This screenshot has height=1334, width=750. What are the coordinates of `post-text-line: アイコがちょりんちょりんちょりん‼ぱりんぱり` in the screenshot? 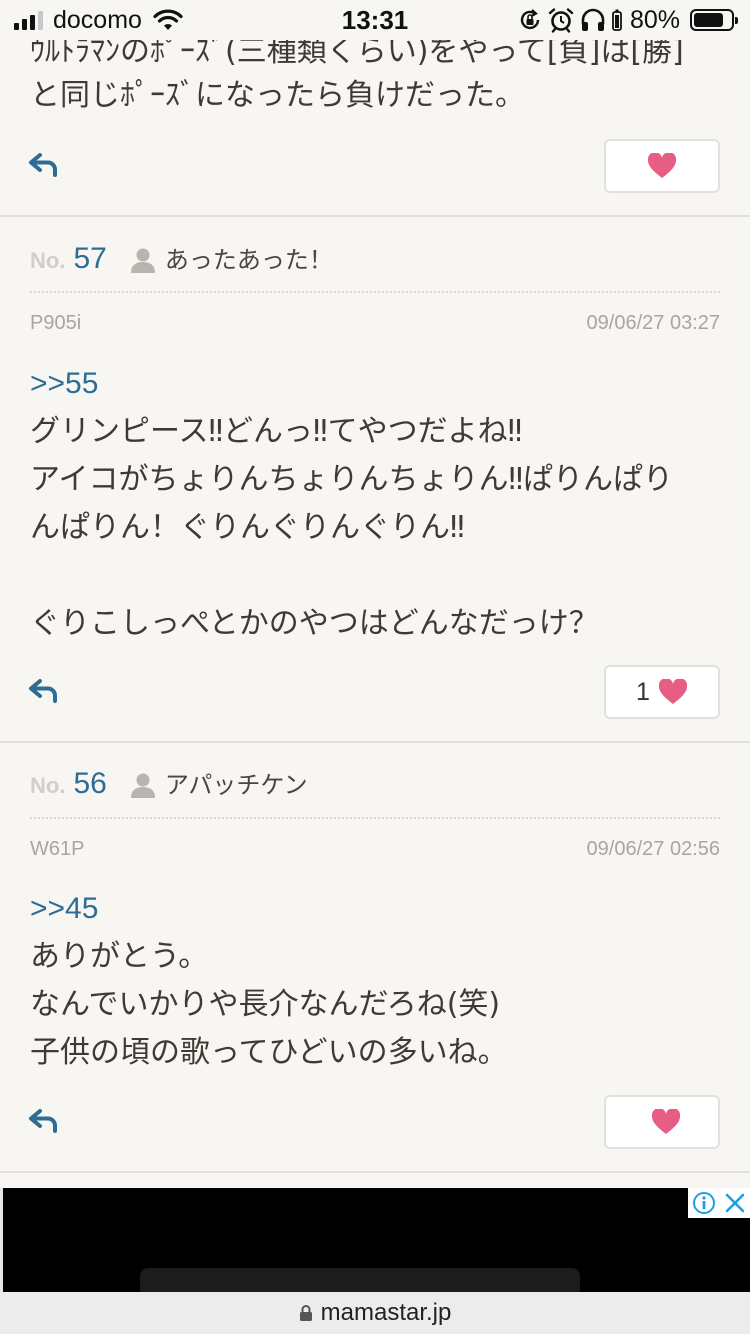 It's located at (352, 479).